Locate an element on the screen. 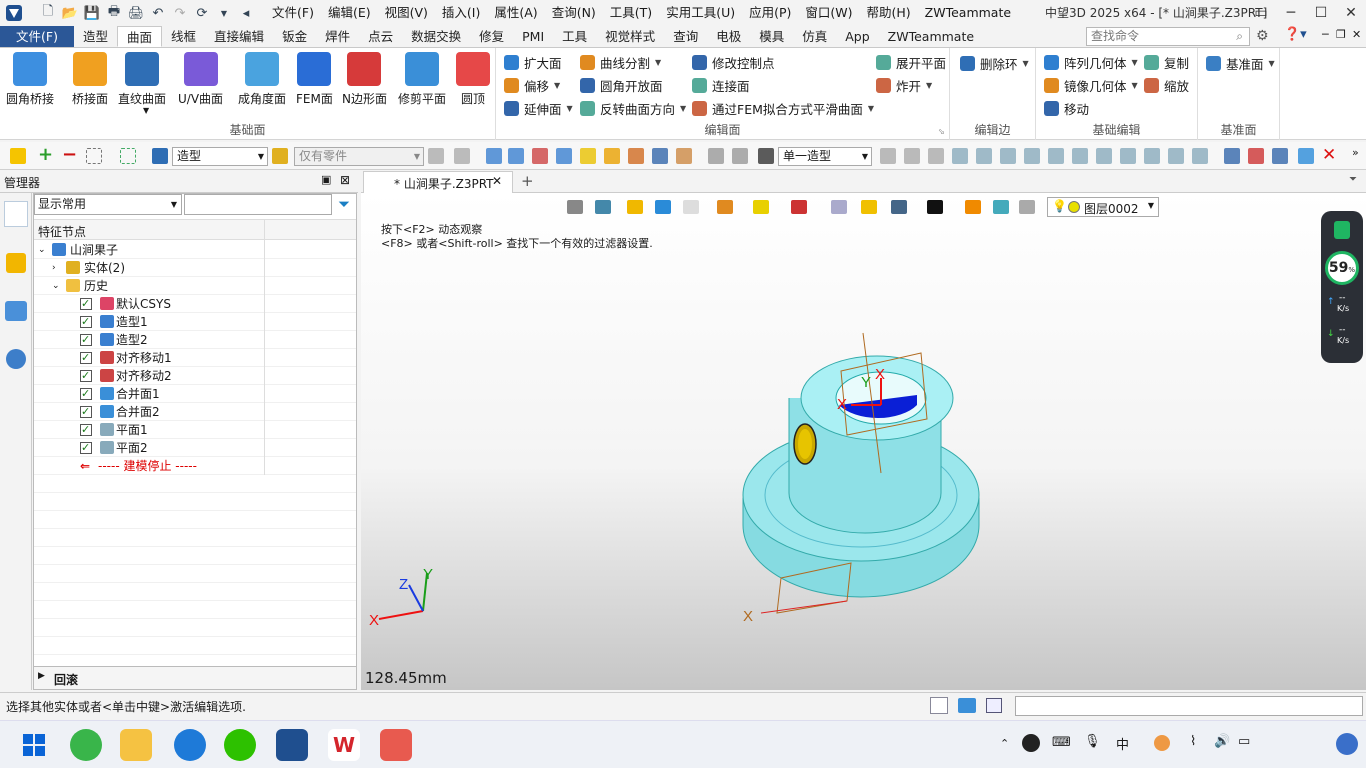  tray-expand-icon: ⌃ is located at coordinates (1004, 743).